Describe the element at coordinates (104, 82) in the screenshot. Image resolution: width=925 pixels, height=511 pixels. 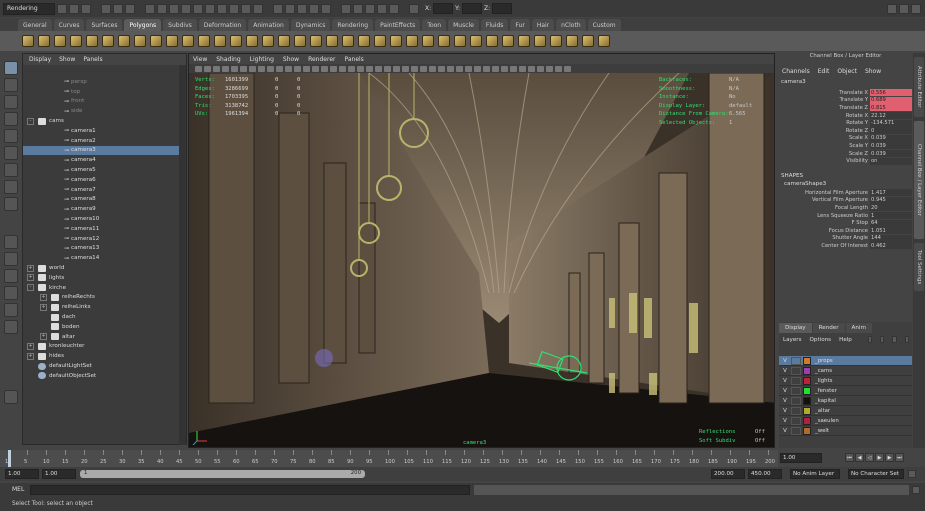
I see `outliner-item: ⊸ persp` at that location.